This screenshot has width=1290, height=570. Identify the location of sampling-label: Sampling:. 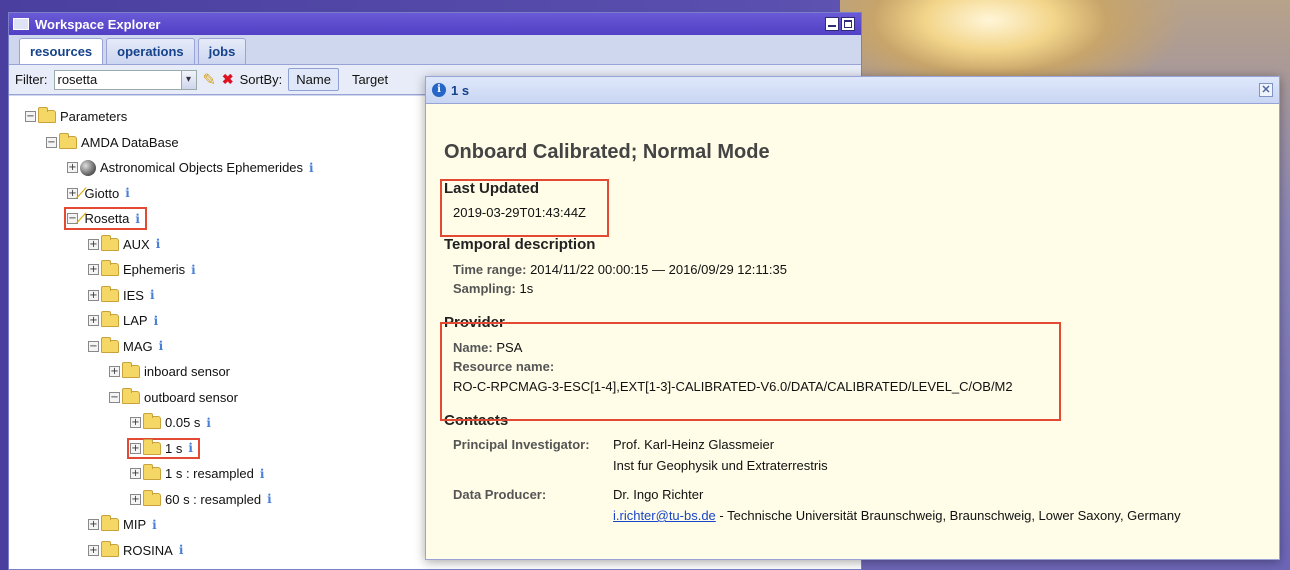
(484, 288).